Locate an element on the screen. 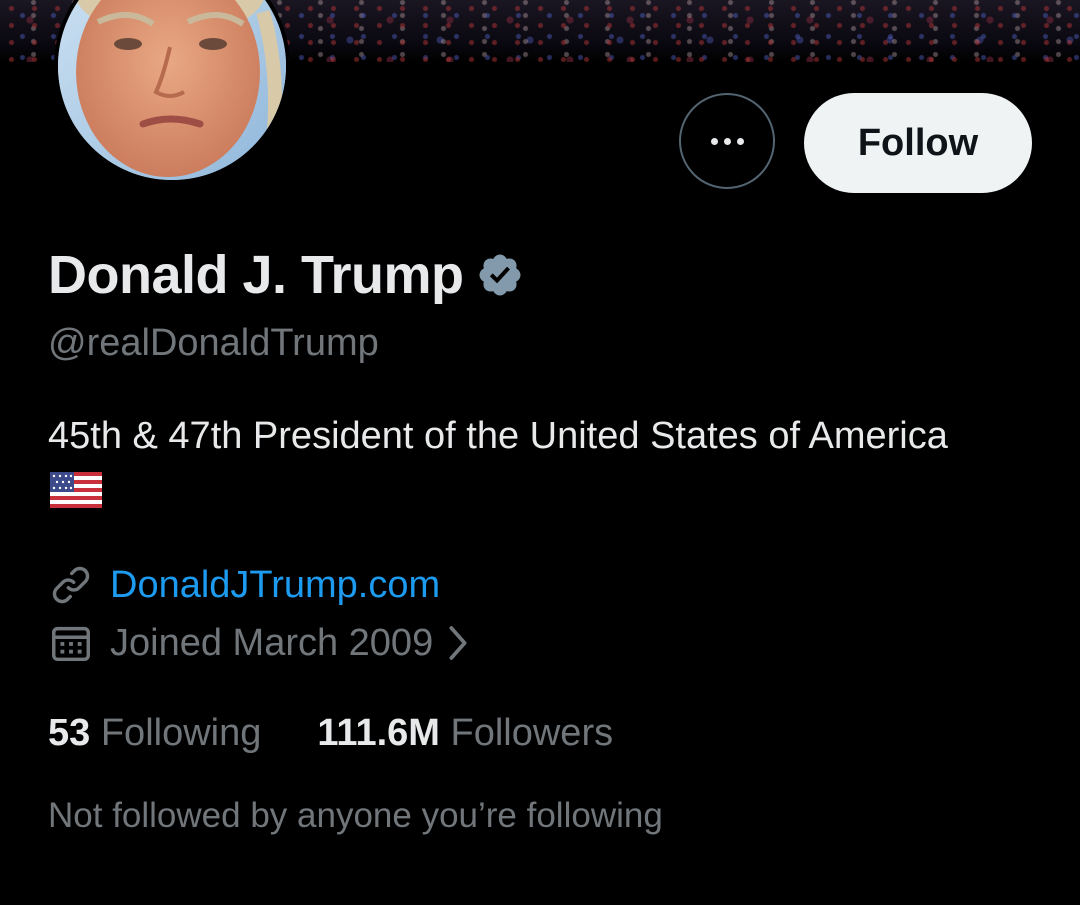  more-horizontal-icon is located at coordinates (727, 141).